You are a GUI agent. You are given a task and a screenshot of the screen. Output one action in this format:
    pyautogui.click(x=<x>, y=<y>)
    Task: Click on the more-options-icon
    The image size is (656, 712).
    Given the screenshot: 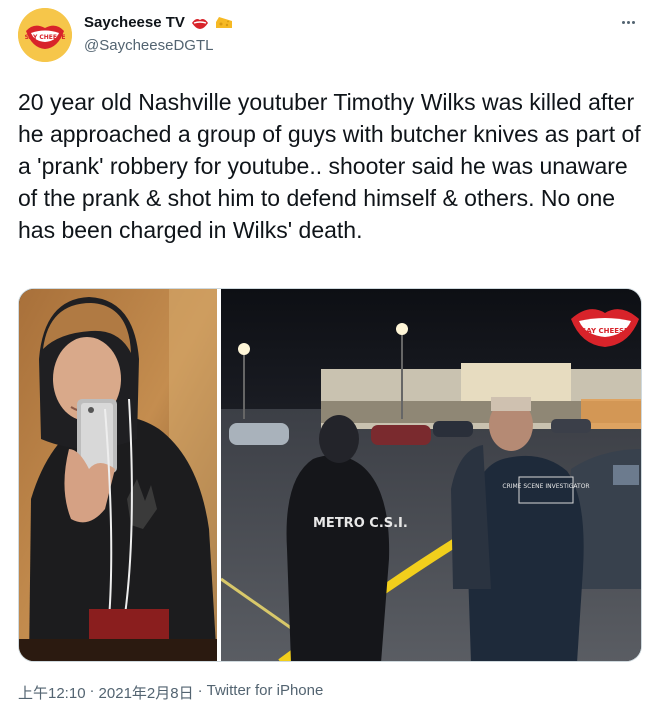 What is the action you would take?
    pyautogui.click(x=628, y=22)
    